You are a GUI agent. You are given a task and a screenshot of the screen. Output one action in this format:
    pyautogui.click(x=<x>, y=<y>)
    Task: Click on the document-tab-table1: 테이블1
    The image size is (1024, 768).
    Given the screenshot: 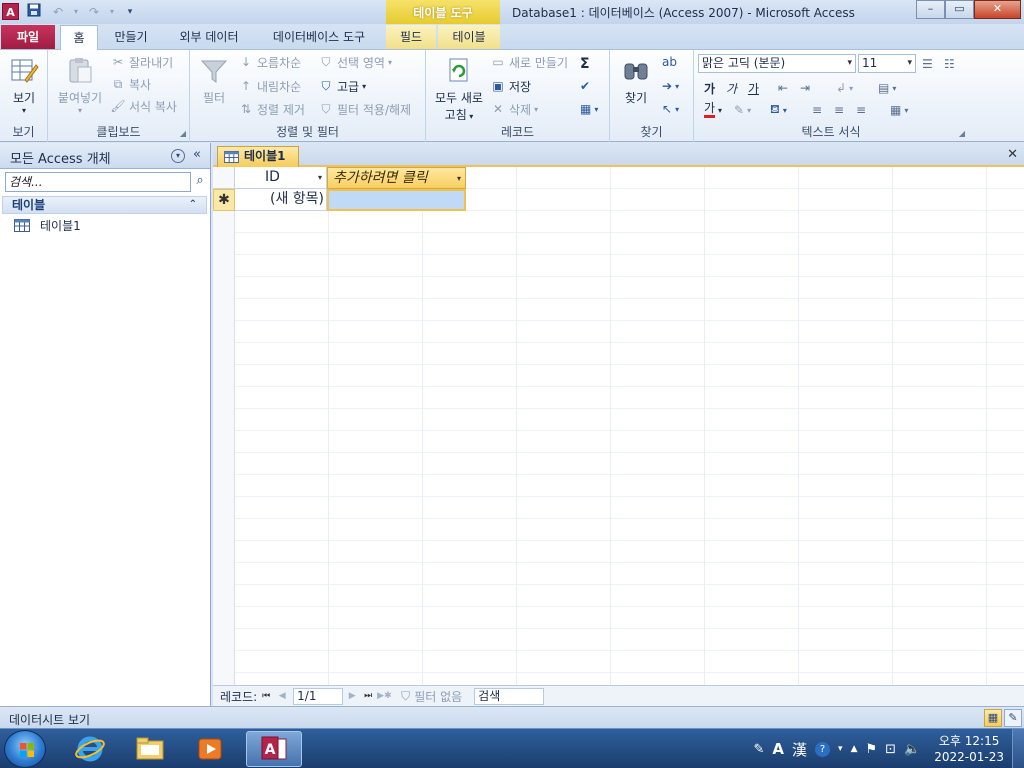 What is the action you would take?
    pyautogui.click(x=258, y=156)
    